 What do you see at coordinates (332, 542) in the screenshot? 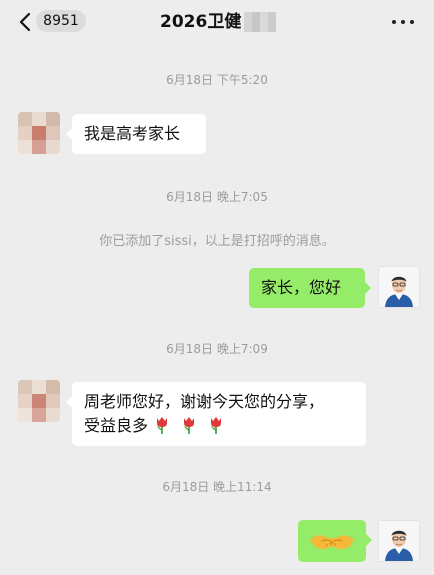
I see `handshake-icon` at bounding box center [332, 542].